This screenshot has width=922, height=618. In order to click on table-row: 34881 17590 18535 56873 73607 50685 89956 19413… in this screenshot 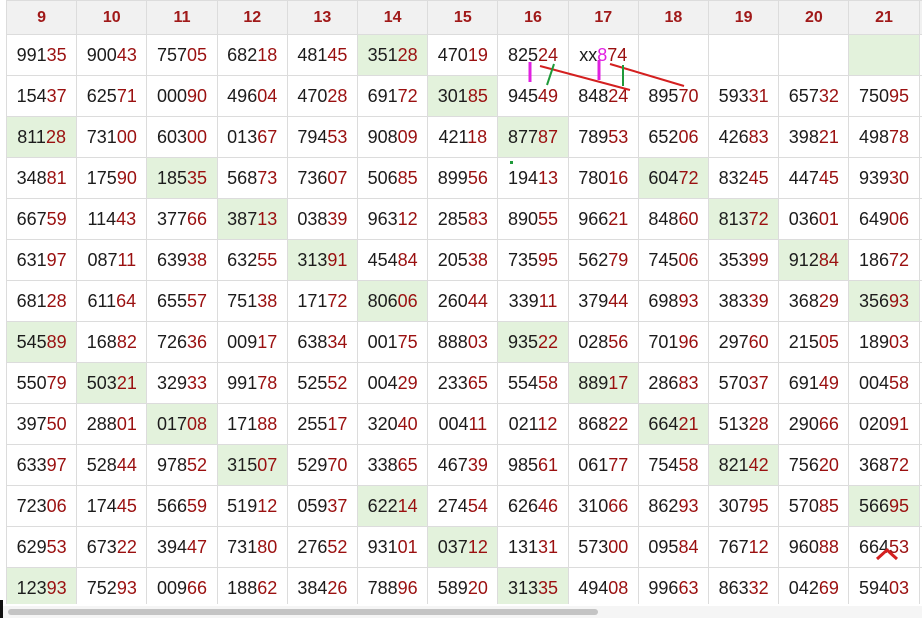, I will do `click(464, 178)`.